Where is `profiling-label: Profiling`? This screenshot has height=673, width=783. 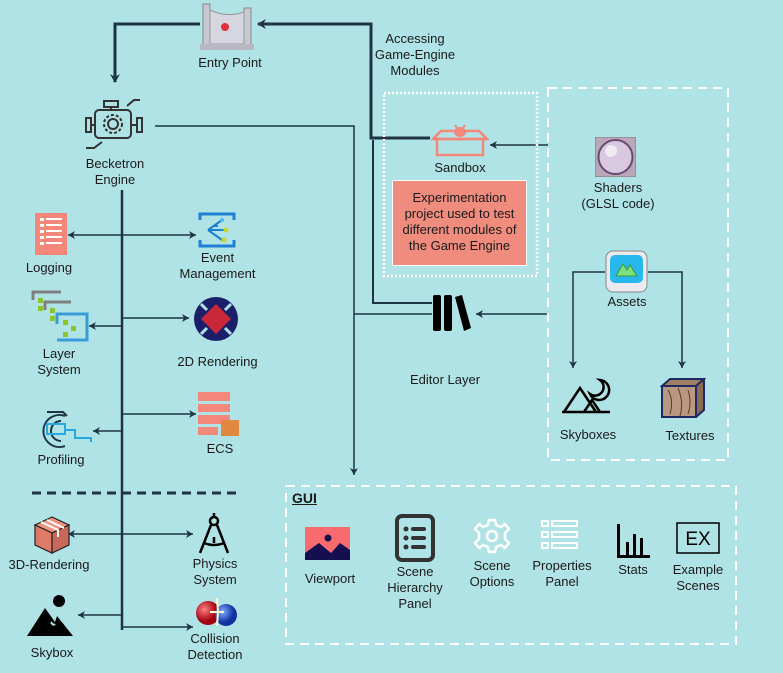
profiling-label: Profiling is located at coordinates (61, 459).